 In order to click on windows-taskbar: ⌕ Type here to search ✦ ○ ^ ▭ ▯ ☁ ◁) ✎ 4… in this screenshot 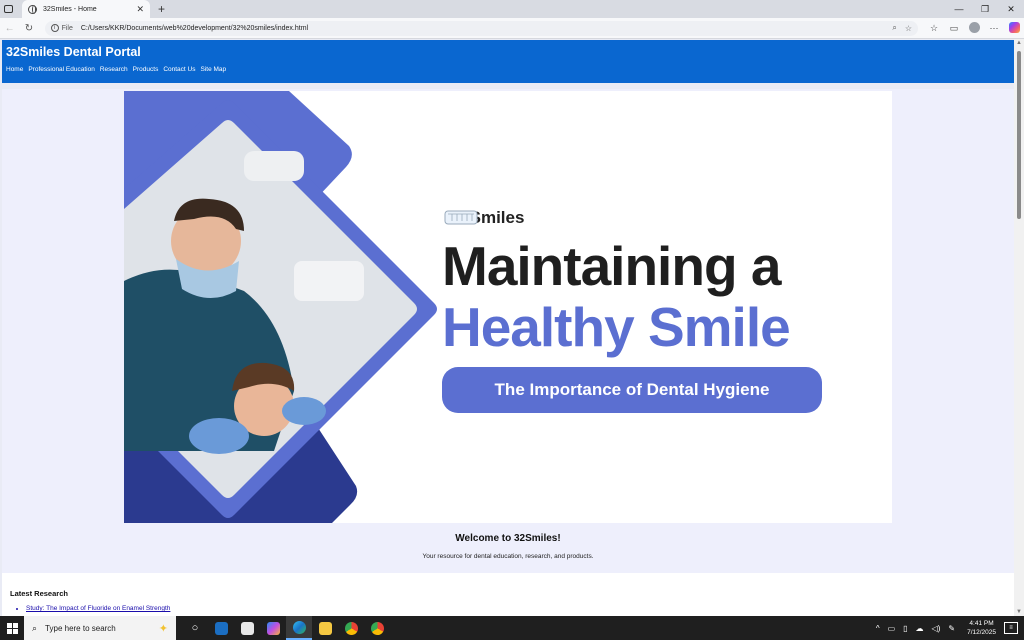, I will do `click(512, 628)`.